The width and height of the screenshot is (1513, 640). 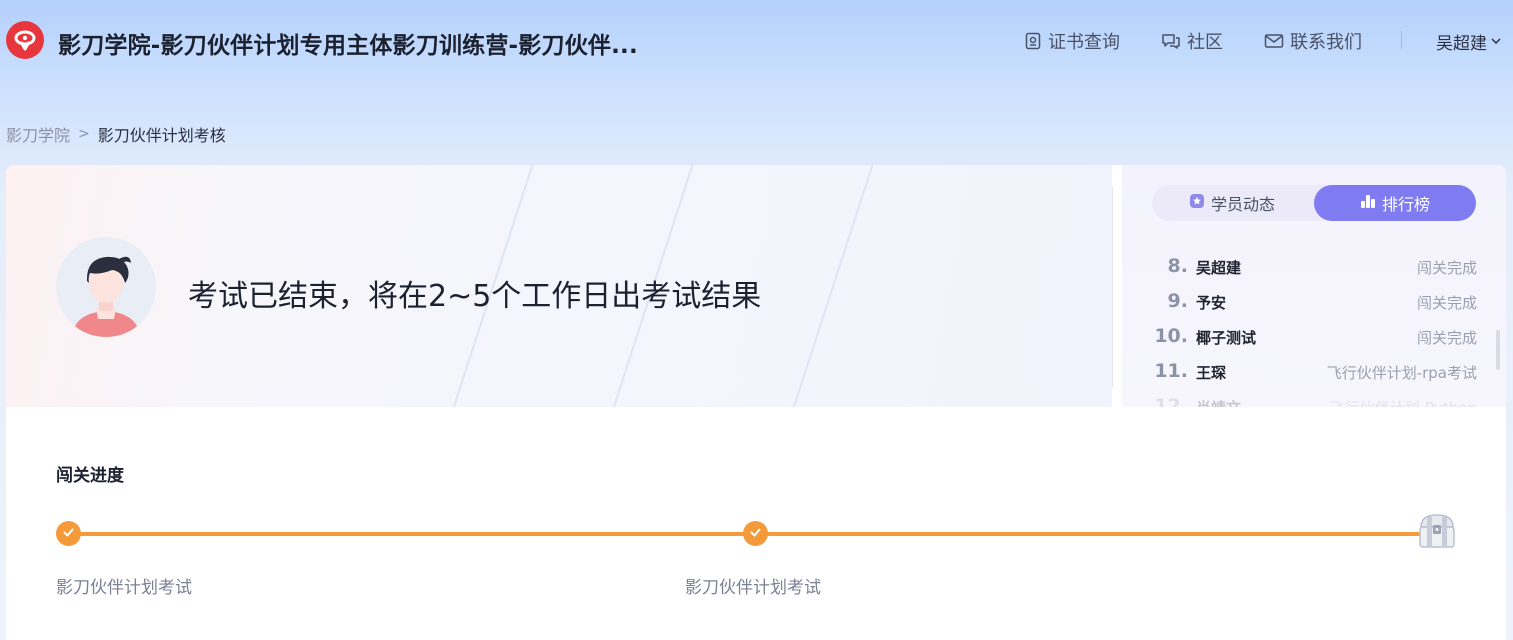 What do you see at coordinates (1496, 42) in the screenshot?
I see `chevron-down-icon` at bounding box center [1496, 42].